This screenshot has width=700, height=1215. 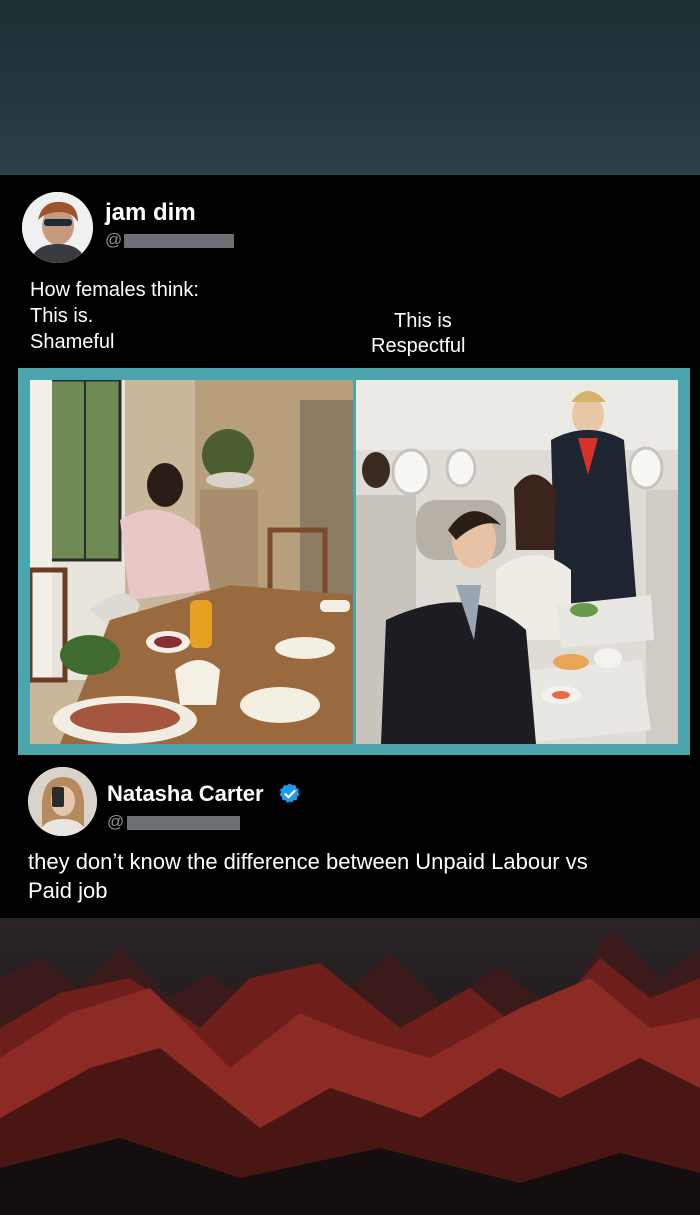 I want to click on post-text-line-1: How females think:, so click(x=114, y=290).